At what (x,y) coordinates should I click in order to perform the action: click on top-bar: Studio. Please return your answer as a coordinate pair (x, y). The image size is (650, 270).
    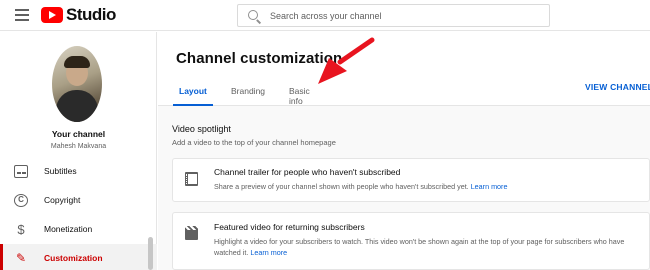
    Looking at the image, I should click on (325, 15).